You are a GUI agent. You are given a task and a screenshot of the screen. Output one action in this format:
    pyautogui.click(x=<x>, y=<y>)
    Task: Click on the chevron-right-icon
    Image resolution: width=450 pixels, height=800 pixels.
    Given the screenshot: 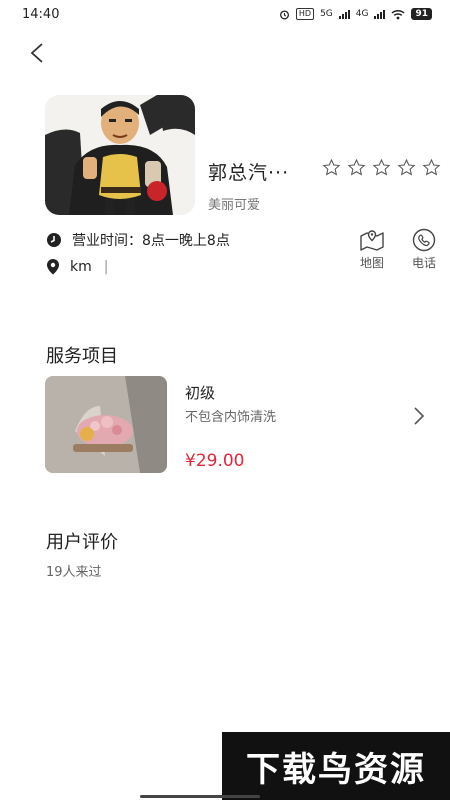 What is the action you would take?
    pyautogui.click(x=419, y=416)
    